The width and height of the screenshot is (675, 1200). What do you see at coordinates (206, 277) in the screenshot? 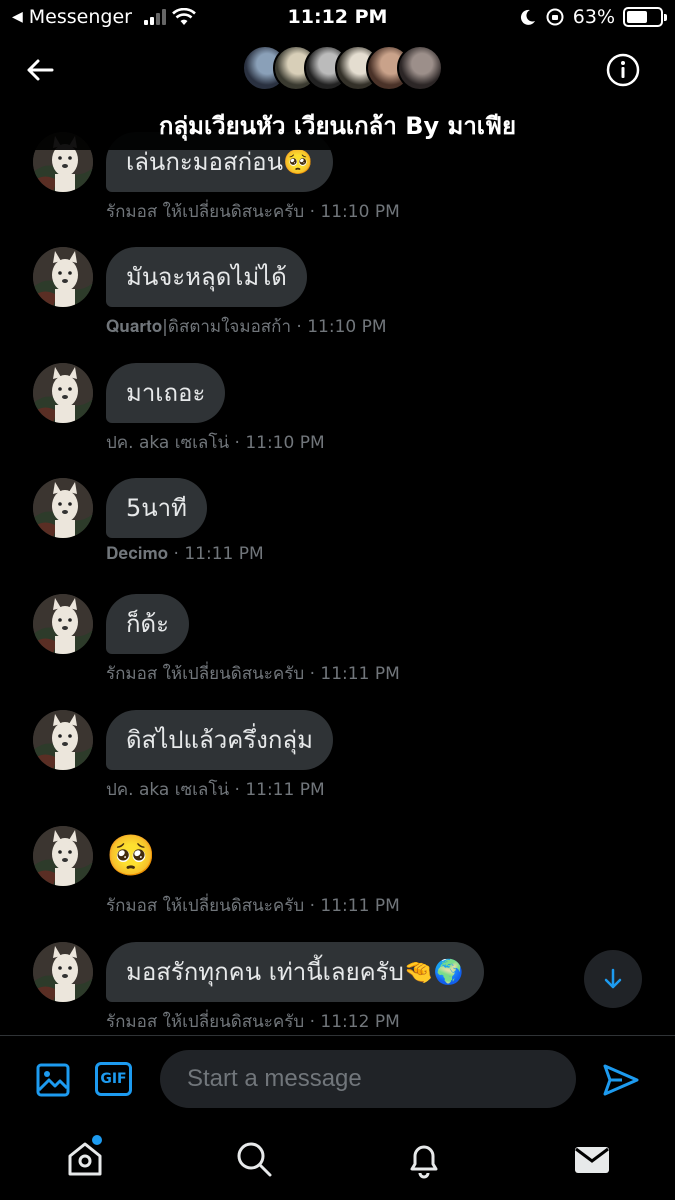
I see `message-bubble: มันจะหลุดไม่ได้` at bounding box center [206, 277].